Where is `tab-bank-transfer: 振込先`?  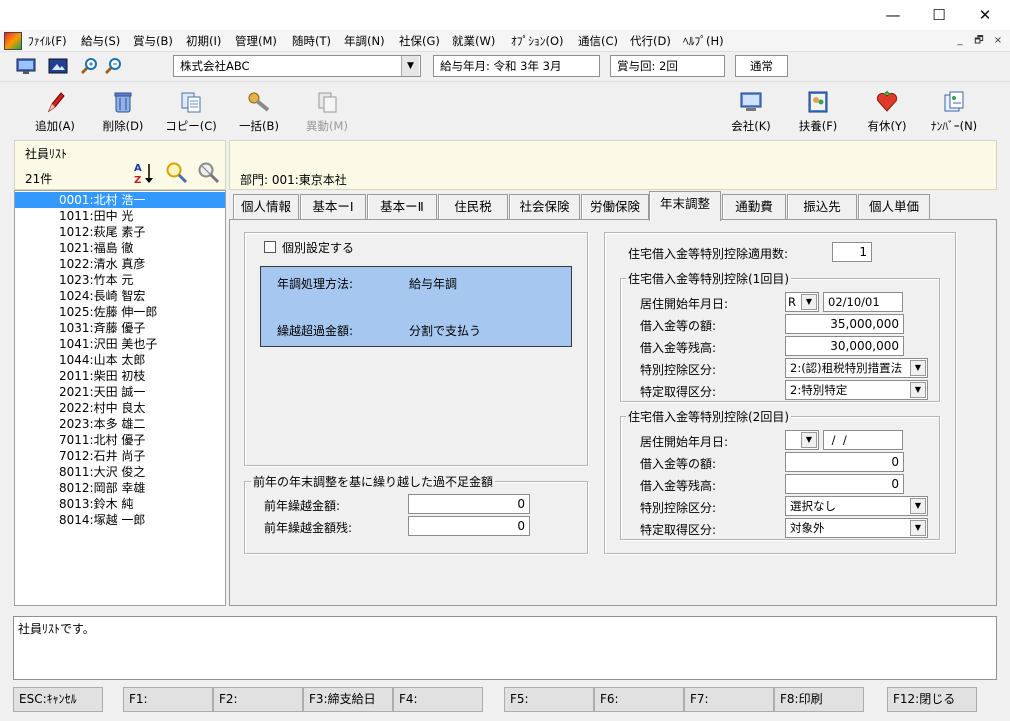
tab-bank-transfer: 振込先 is located at coordinates (822, 207).